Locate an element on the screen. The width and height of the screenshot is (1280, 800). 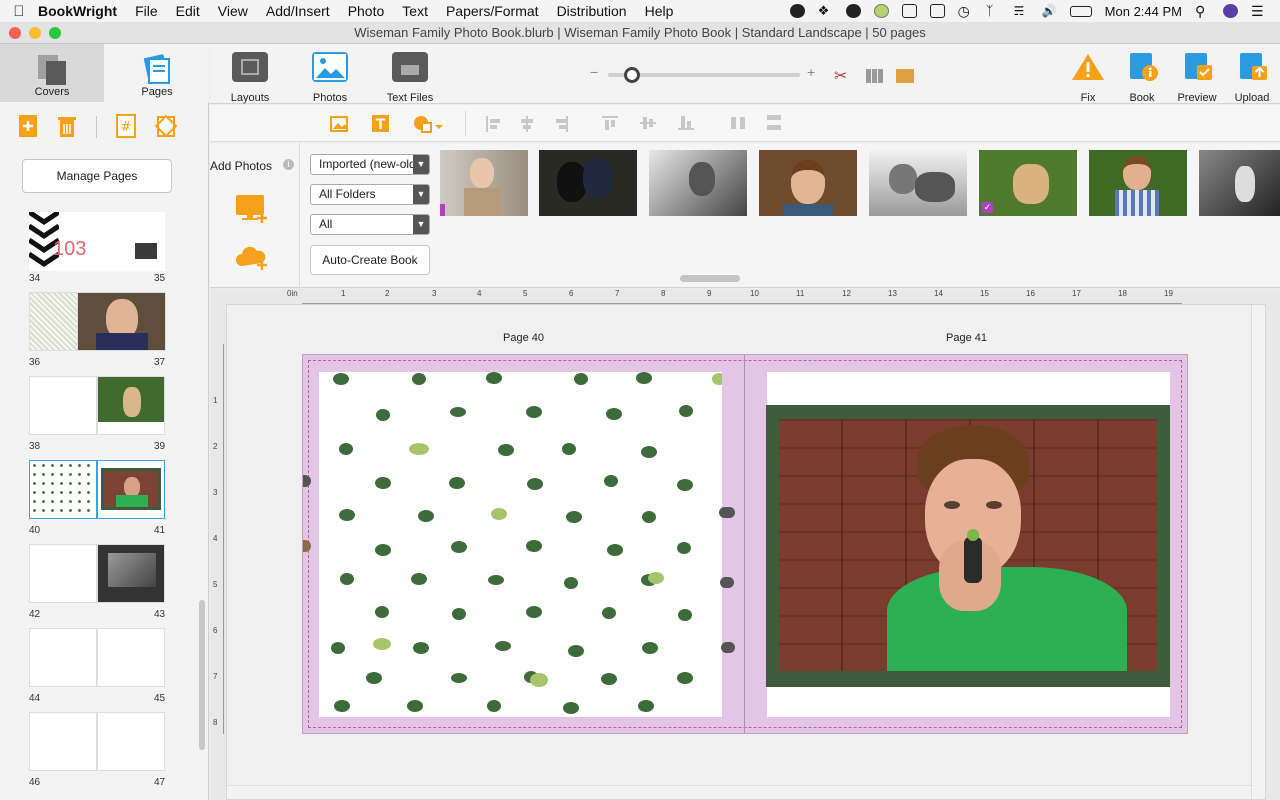
boy-with-toy-photo is located at coordinates (968, 545).